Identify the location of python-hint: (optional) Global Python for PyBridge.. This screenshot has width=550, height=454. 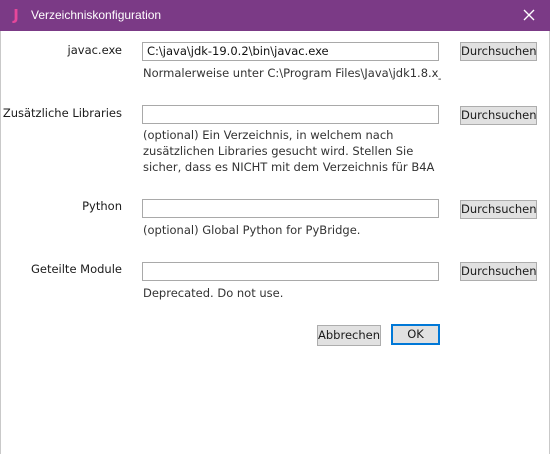
(252, 230).